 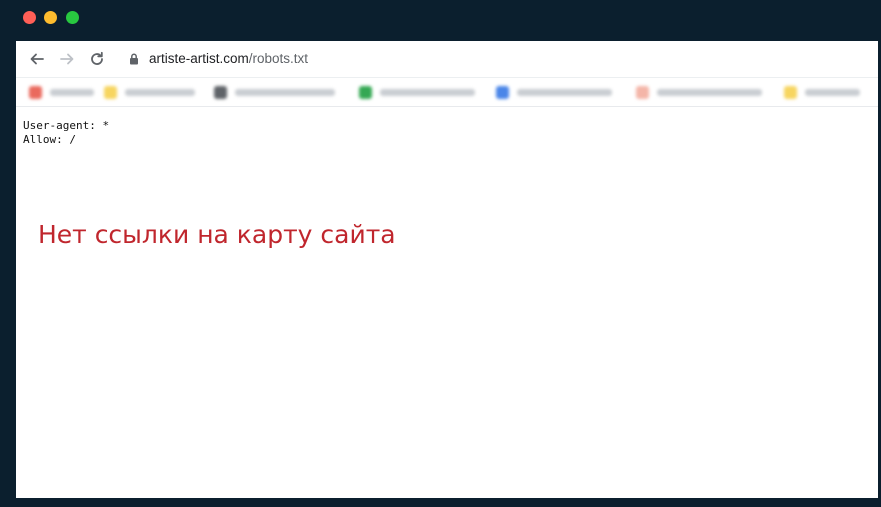 I want to click on lock-icon, so click(x=134, y=59).